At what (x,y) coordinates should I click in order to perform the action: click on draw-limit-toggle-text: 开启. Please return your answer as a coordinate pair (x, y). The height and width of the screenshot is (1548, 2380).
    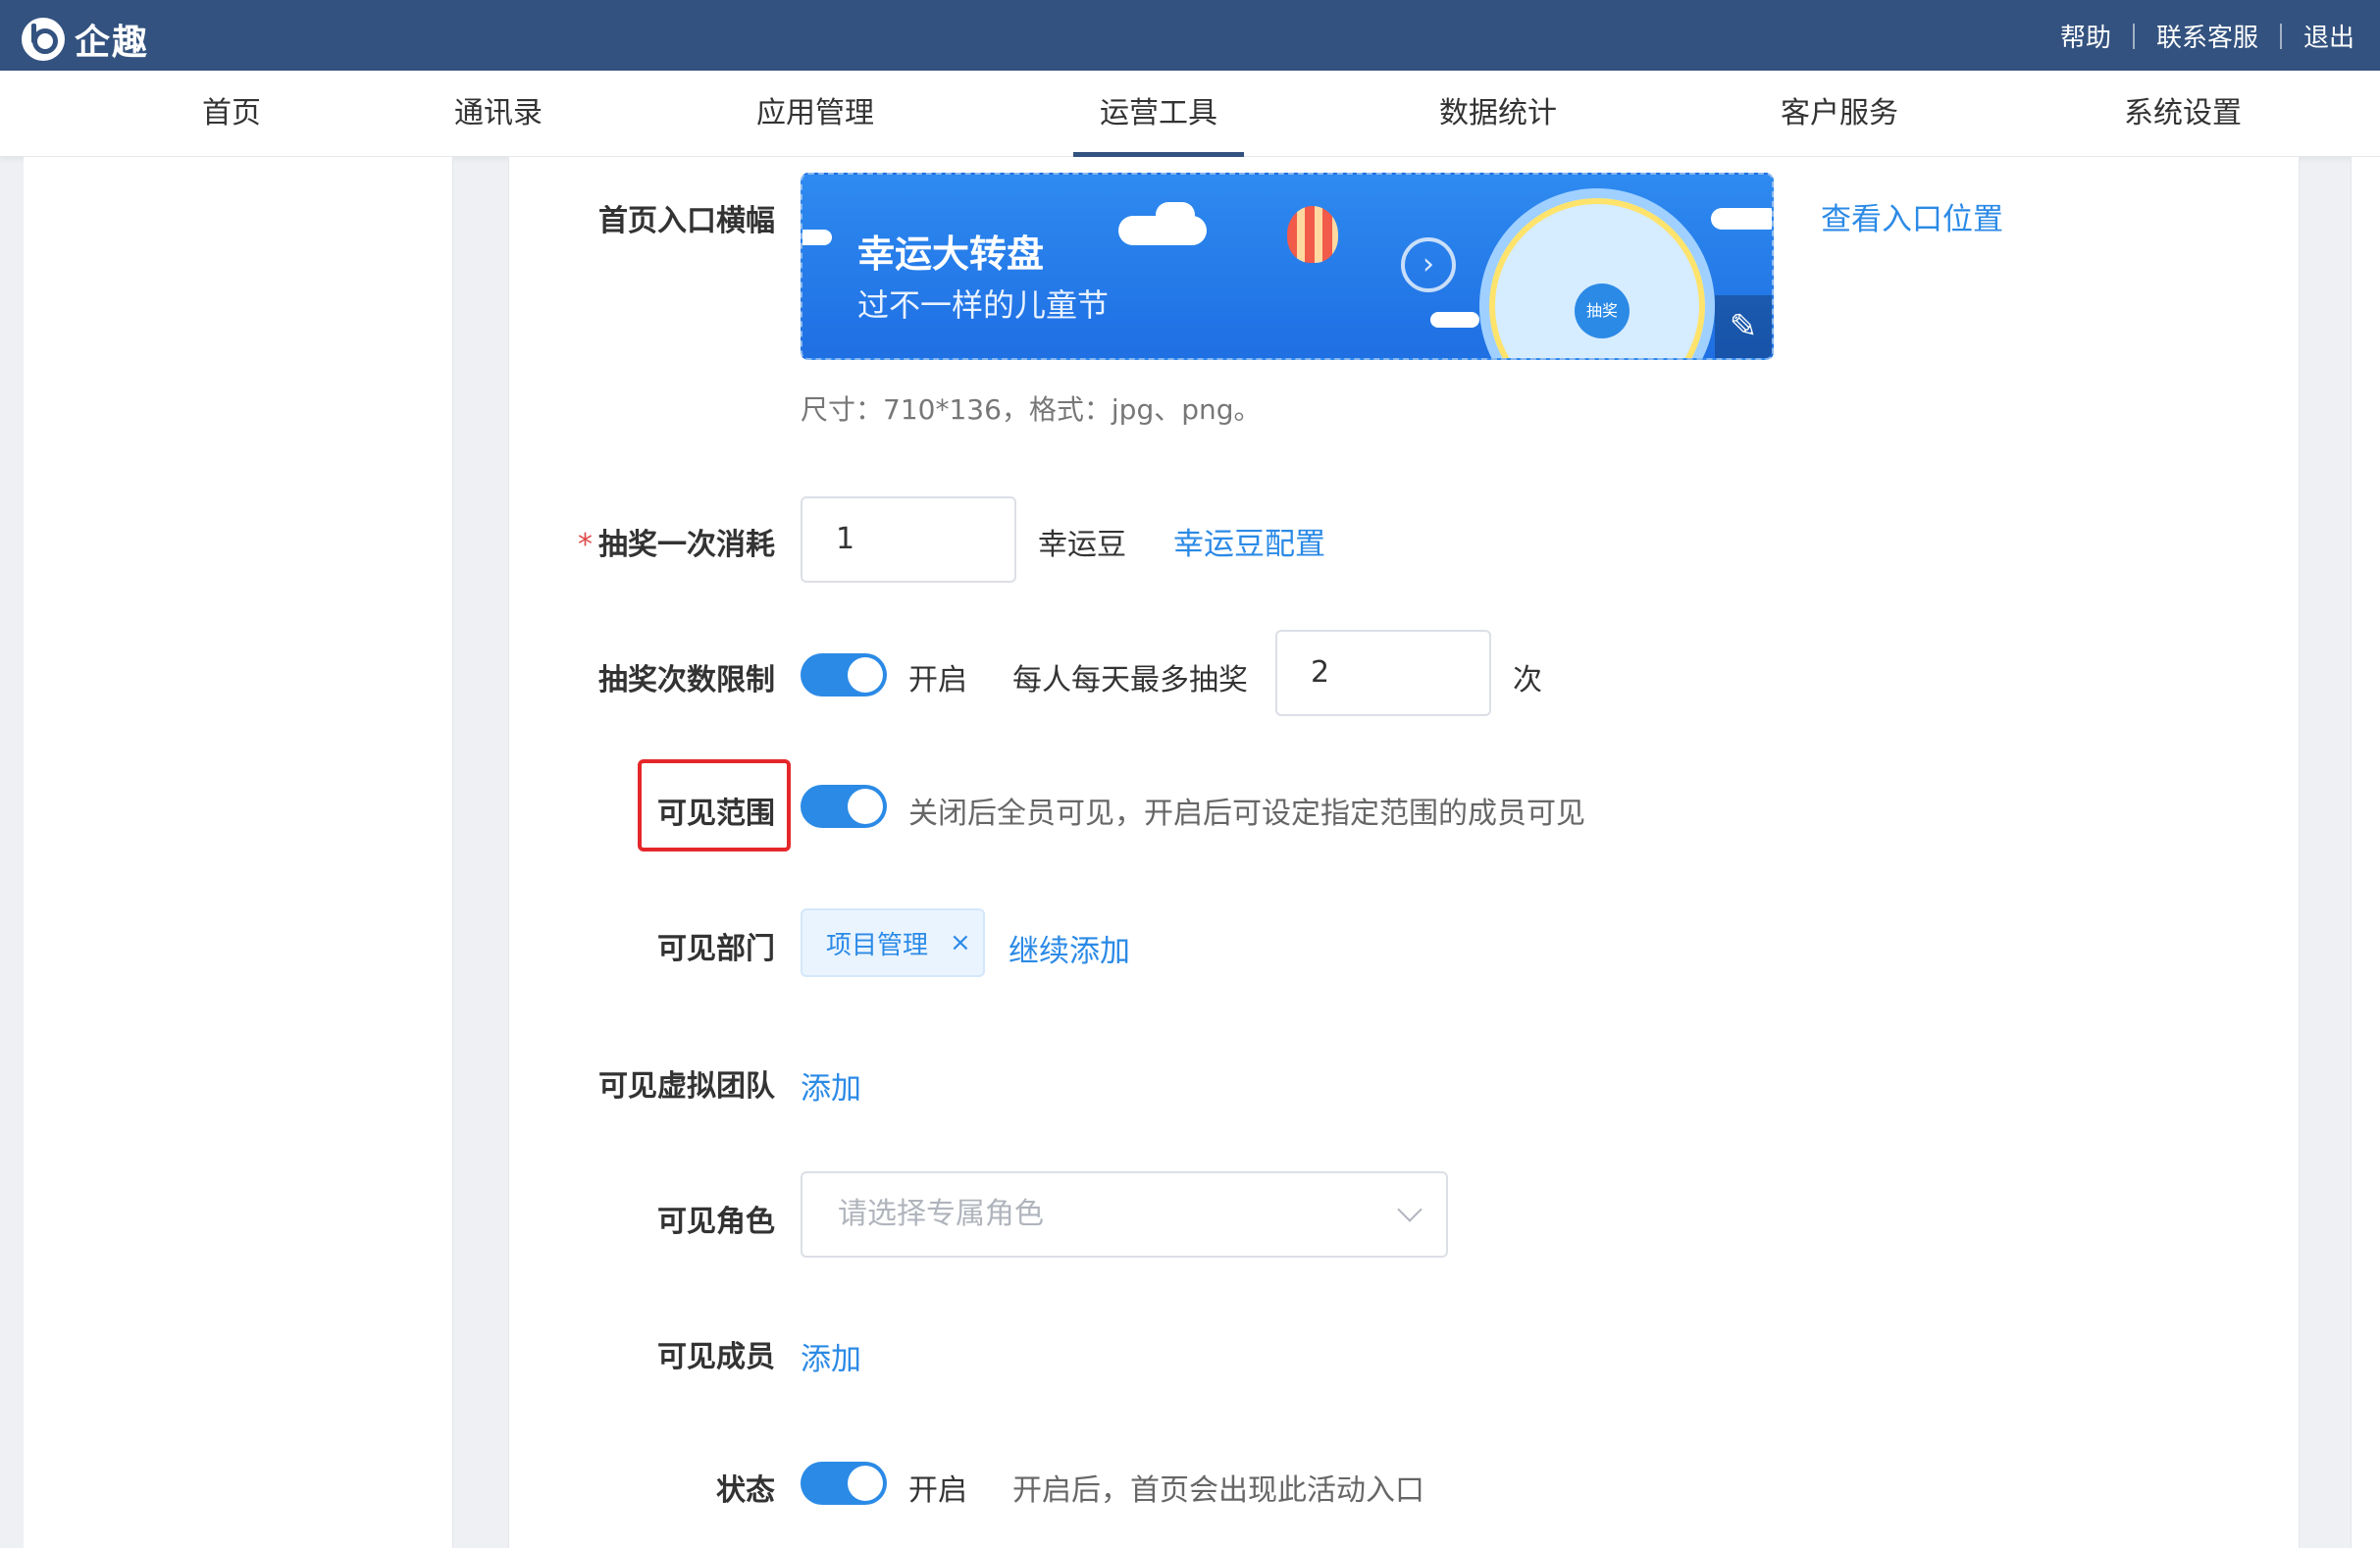
    Looking at the image, I should click on (937, 680).